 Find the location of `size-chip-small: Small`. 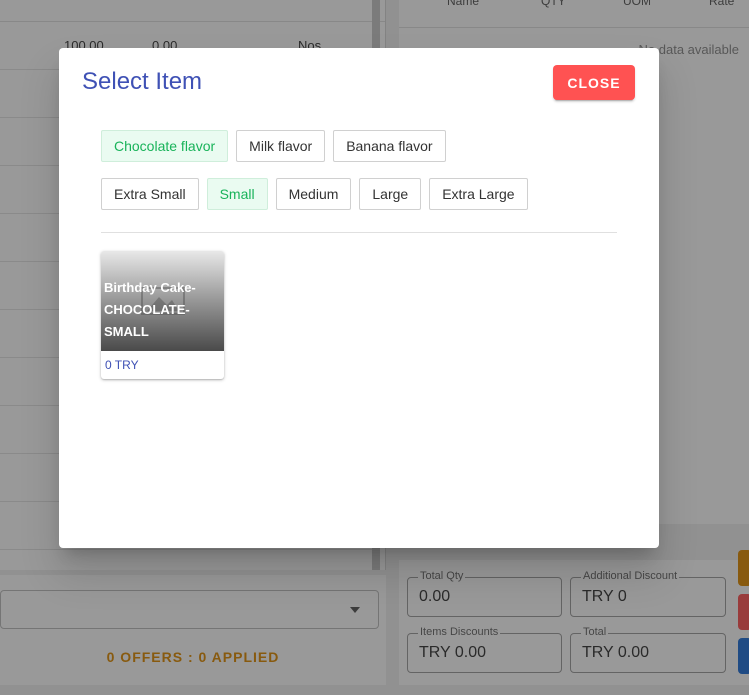

size-chip-small: Small is located at coordinates (237, 194).